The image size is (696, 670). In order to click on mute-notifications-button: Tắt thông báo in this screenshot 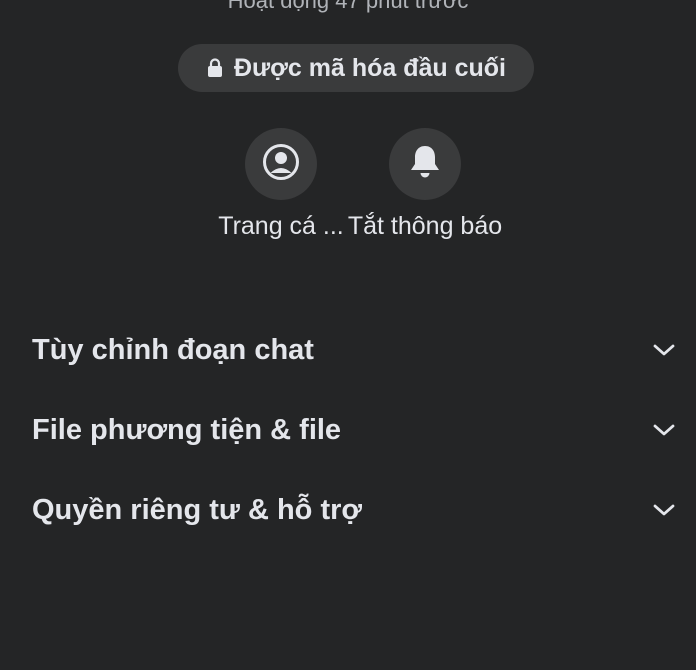, I will do `click(425, 185)`.